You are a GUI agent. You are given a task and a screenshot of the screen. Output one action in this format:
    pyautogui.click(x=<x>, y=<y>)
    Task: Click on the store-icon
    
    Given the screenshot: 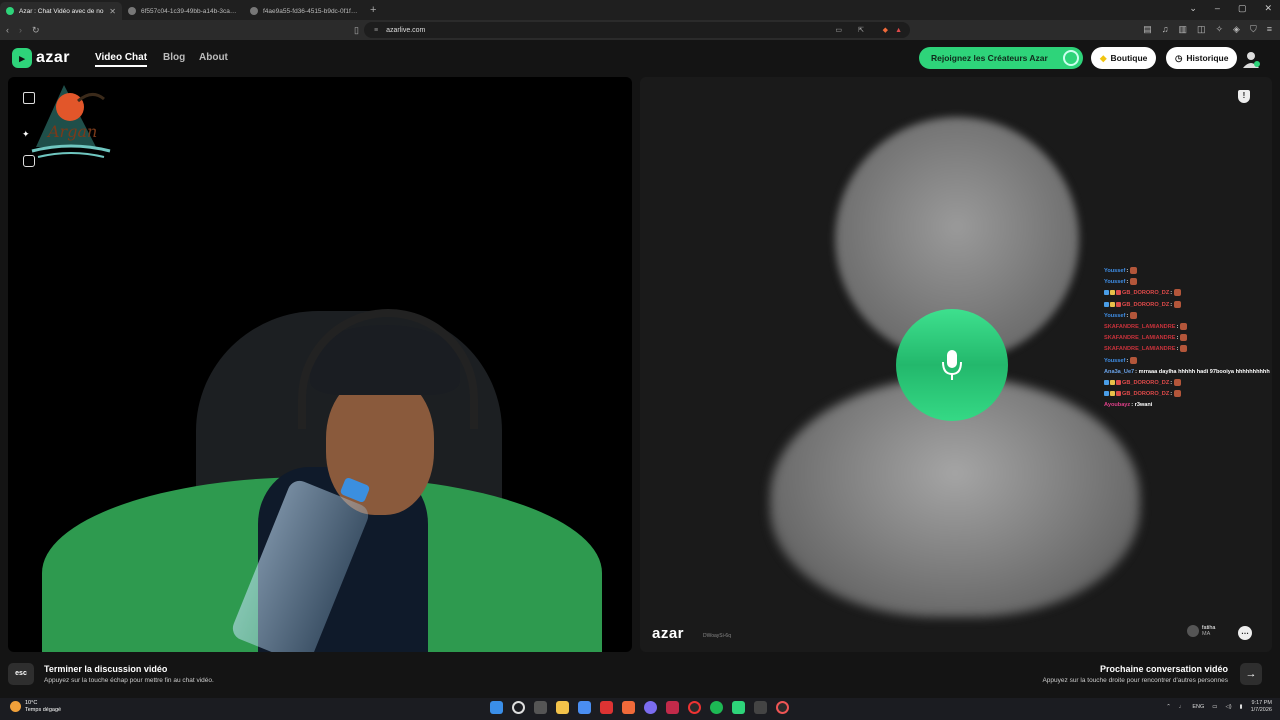 What is the action you would take?
    pyautogui.click(x=584, y=707)
    